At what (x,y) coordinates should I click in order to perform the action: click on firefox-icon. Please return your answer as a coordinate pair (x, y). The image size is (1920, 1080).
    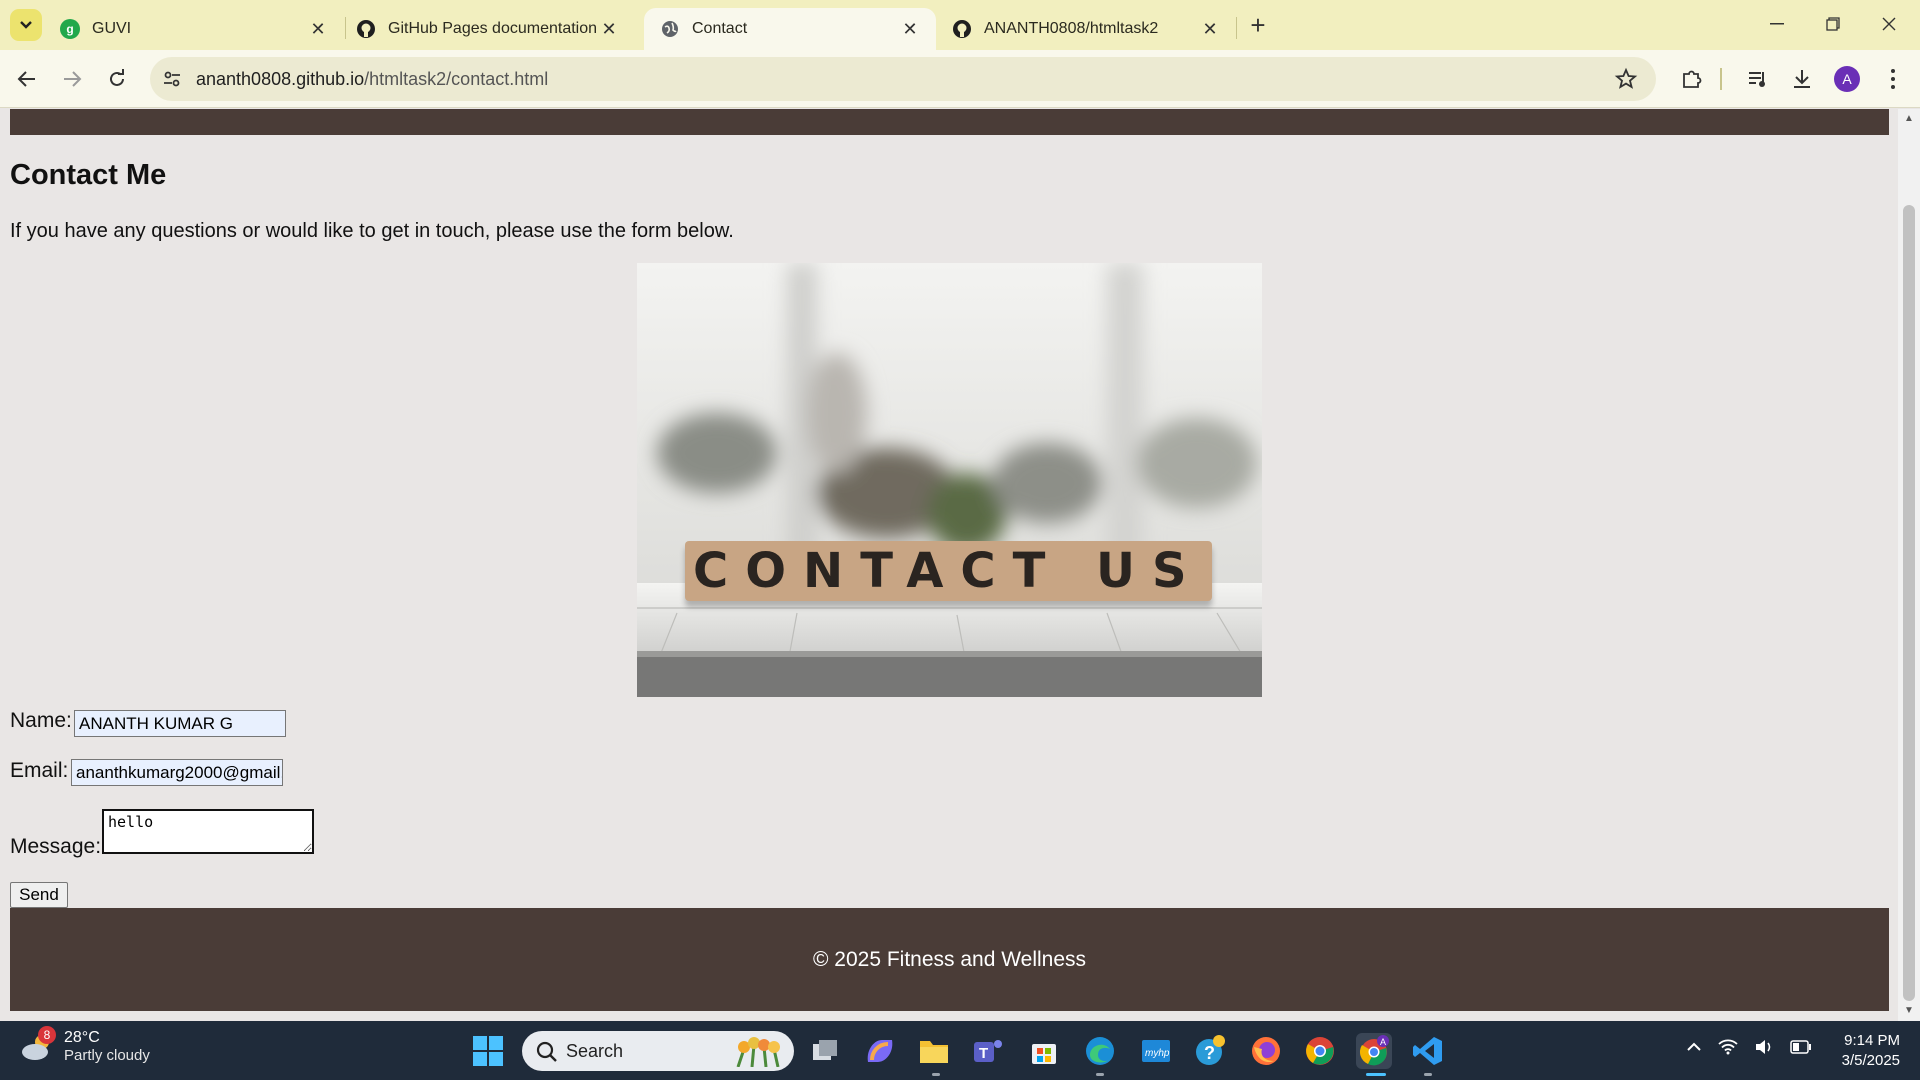
    Looking at the image, I should click on (1266, 1051).